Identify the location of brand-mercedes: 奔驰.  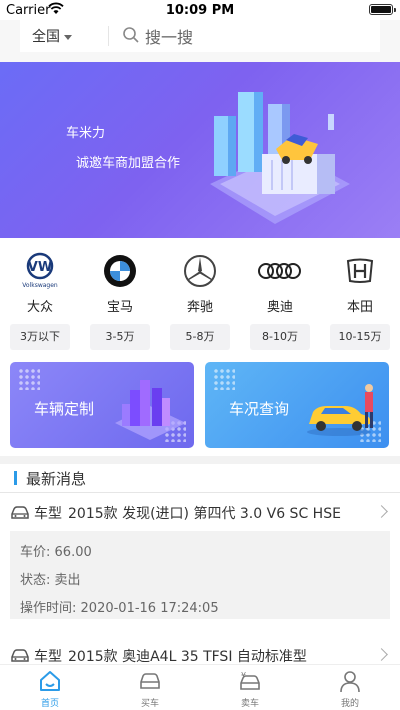
(200, 283).